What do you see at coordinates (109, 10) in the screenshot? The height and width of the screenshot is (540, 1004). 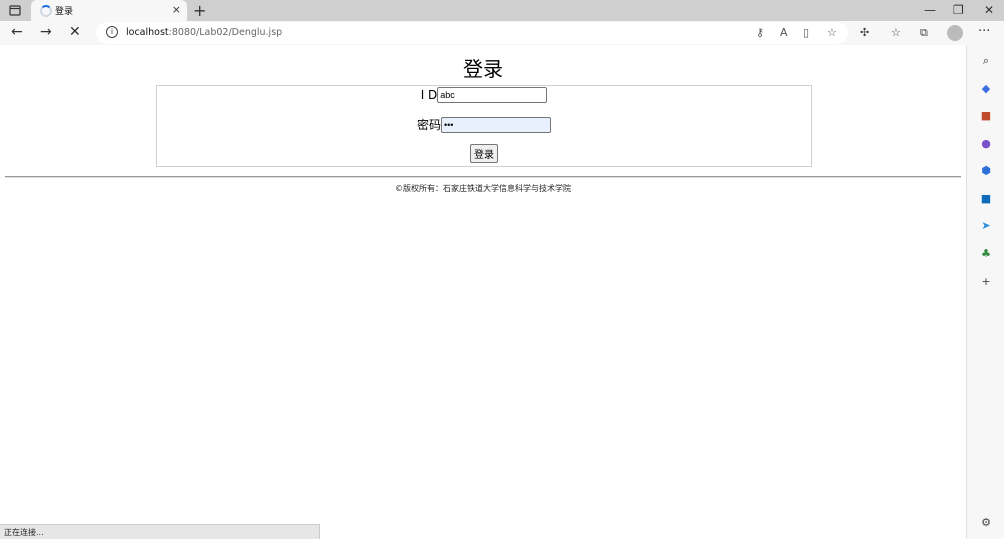 I see `tab-active: 登录 ×` at bounding box center [109, 10].